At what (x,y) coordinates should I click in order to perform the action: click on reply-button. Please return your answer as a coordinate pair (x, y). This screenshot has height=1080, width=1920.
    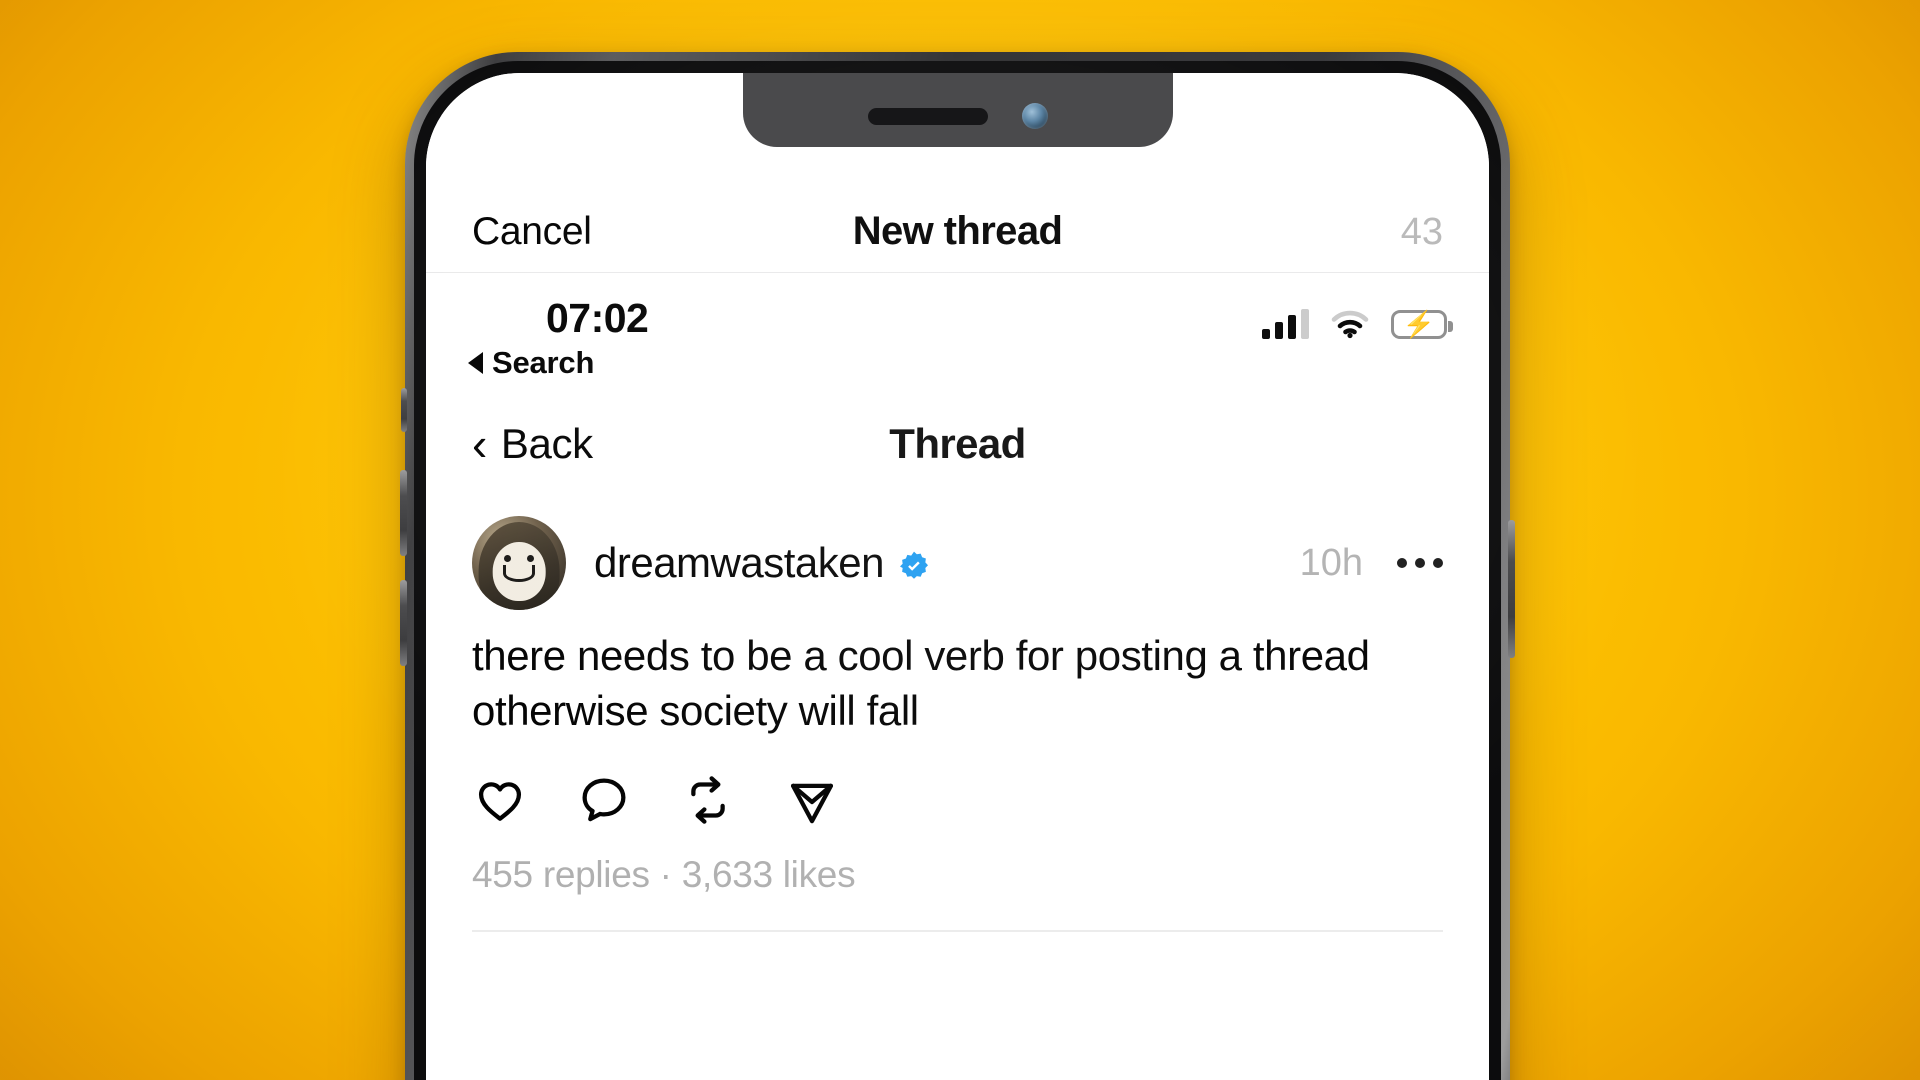
    Looking at the image, I should click on (604, 800).